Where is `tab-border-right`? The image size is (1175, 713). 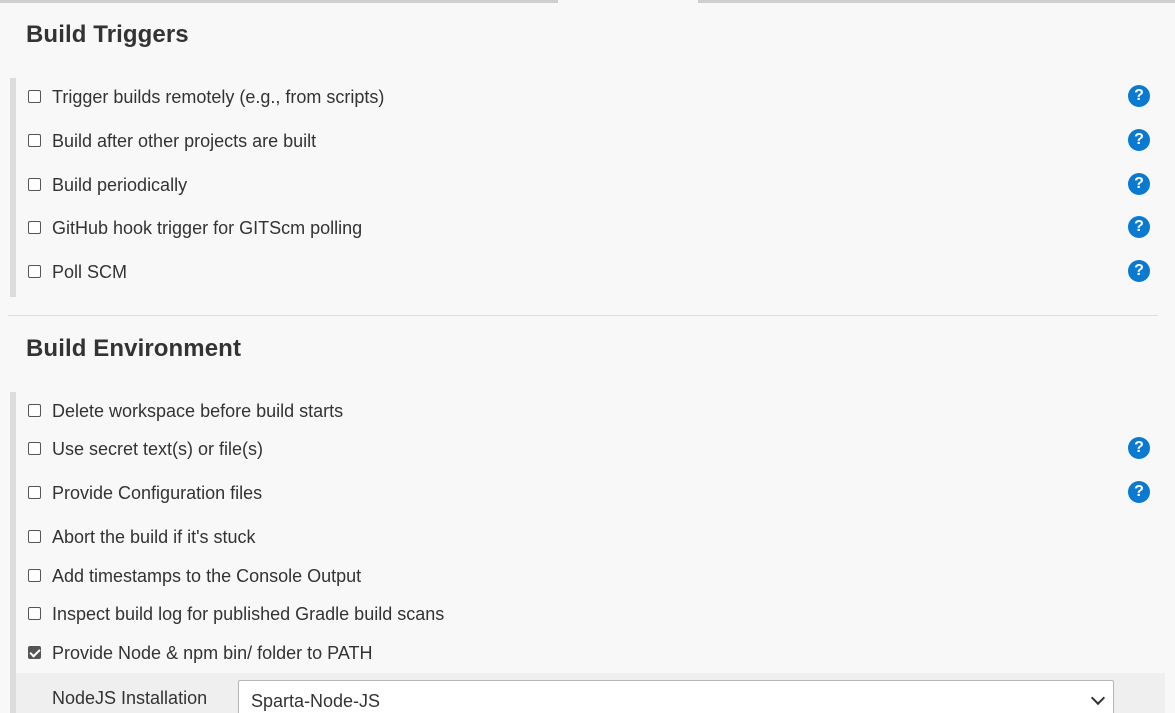 tab-border-right is located at coordinates (936, 1).